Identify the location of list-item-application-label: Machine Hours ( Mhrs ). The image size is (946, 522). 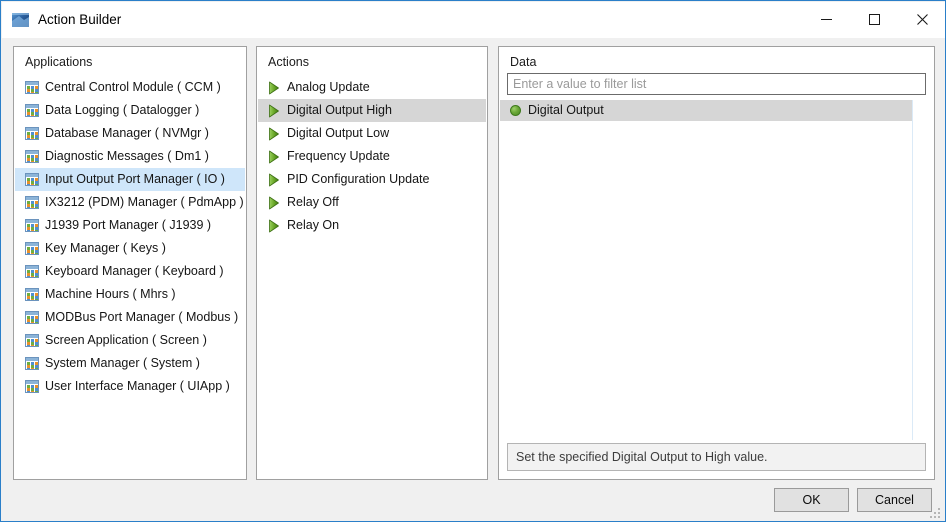
(110, 294).